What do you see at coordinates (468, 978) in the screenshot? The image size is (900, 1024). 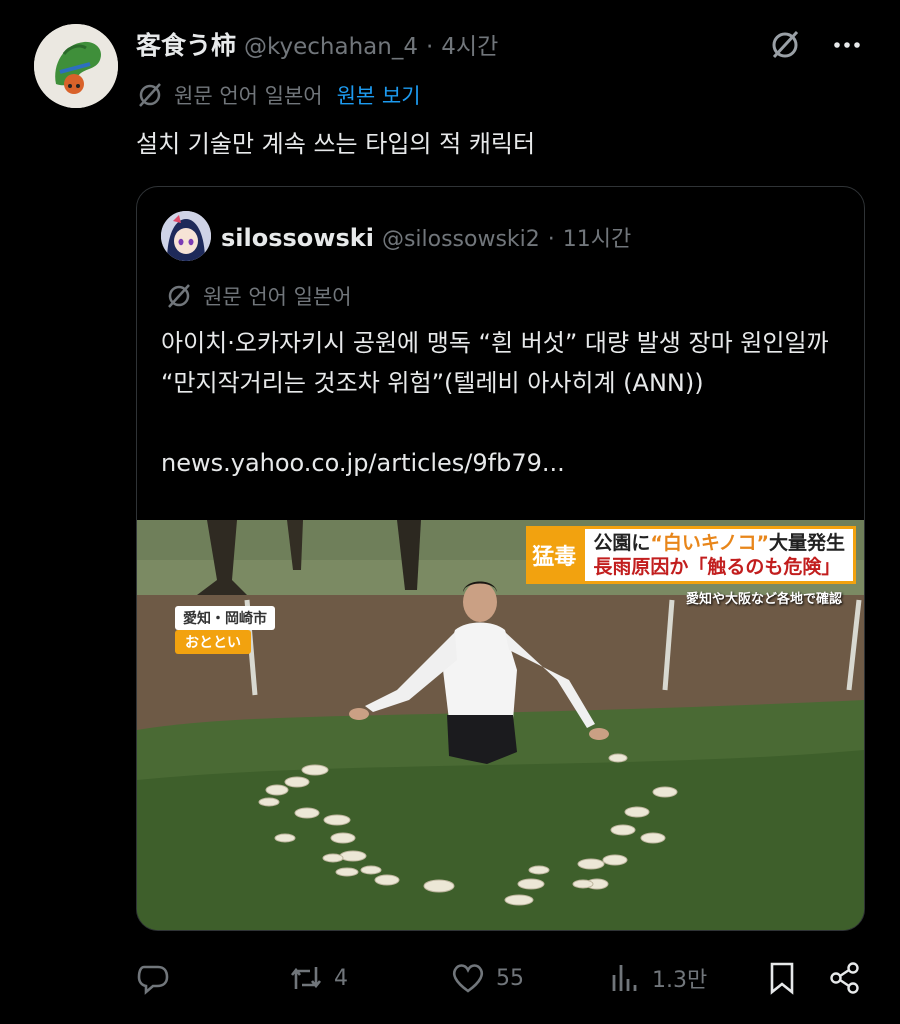 I see `heart-icon` at bounding box center [468, 978].